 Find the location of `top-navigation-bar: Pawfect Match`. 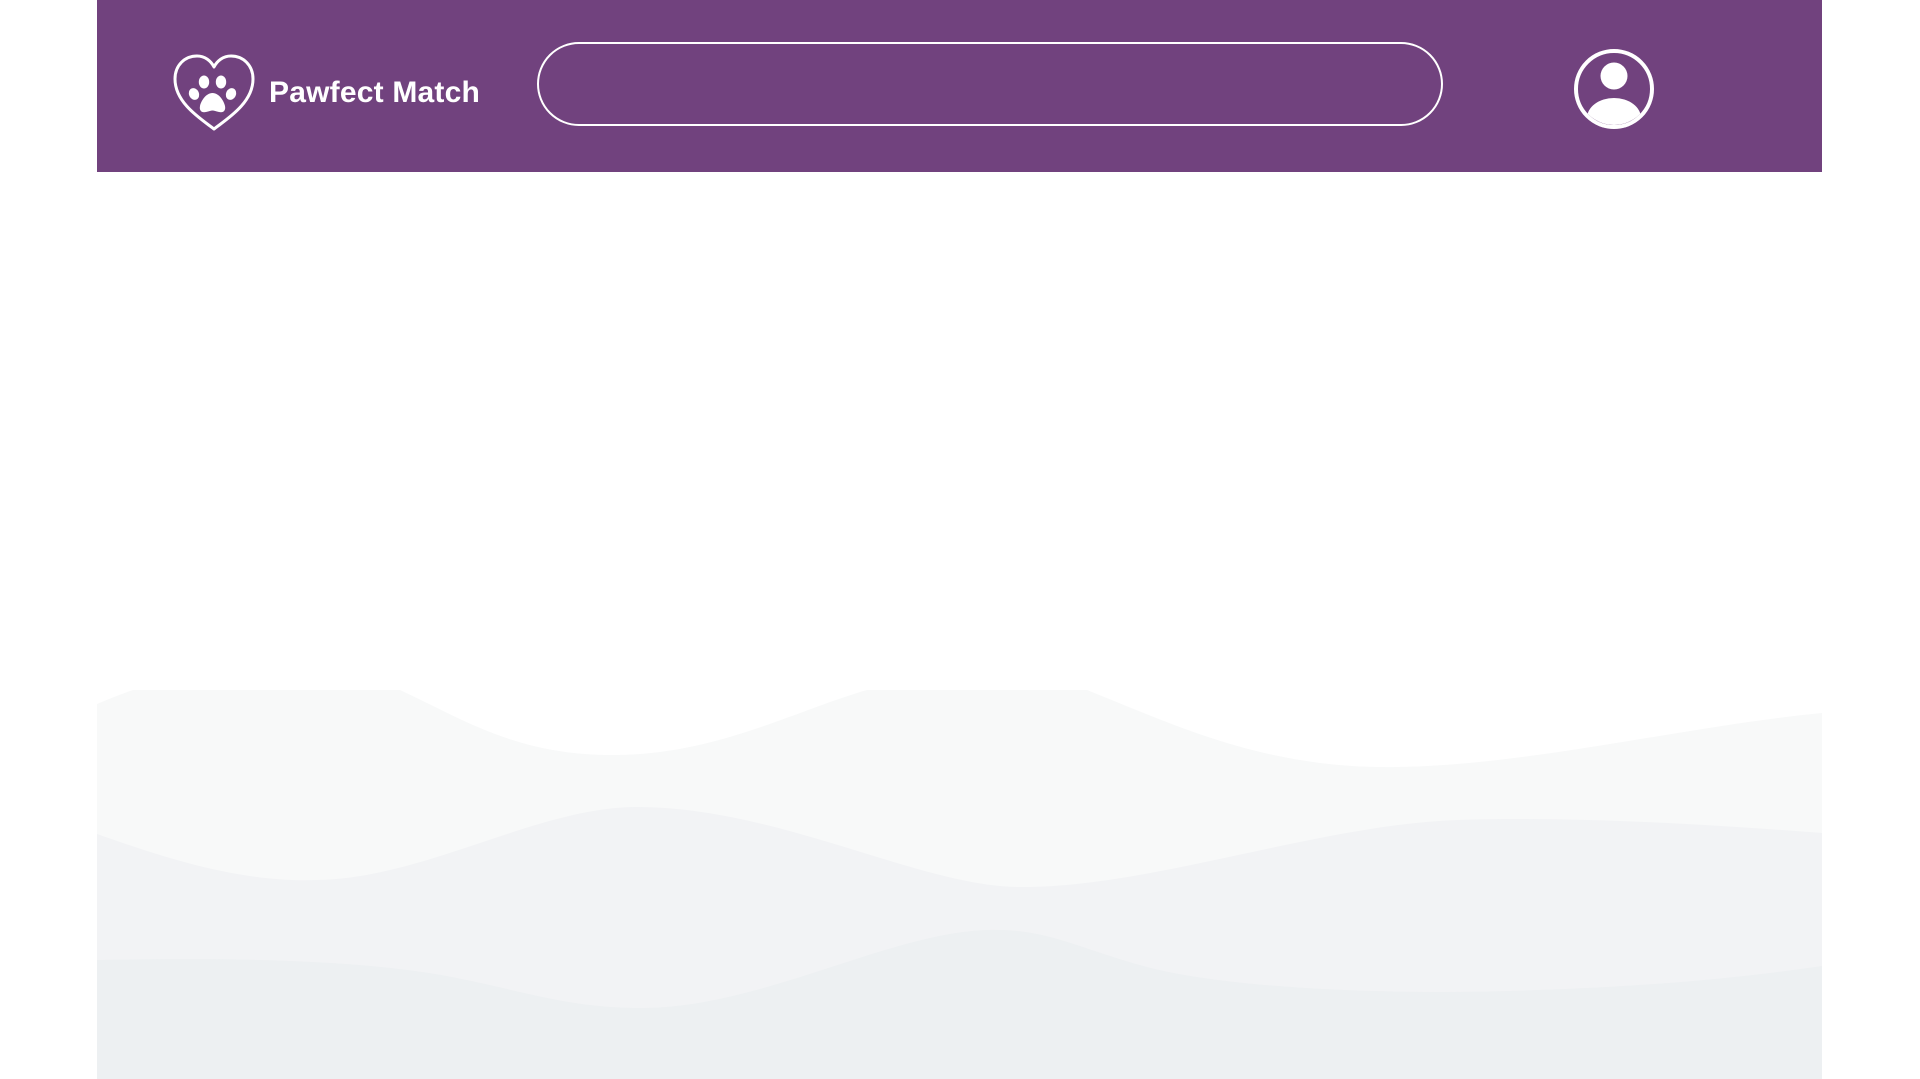

top-navigation-bar: Pawfect Match is located at coordinates (959, 86).